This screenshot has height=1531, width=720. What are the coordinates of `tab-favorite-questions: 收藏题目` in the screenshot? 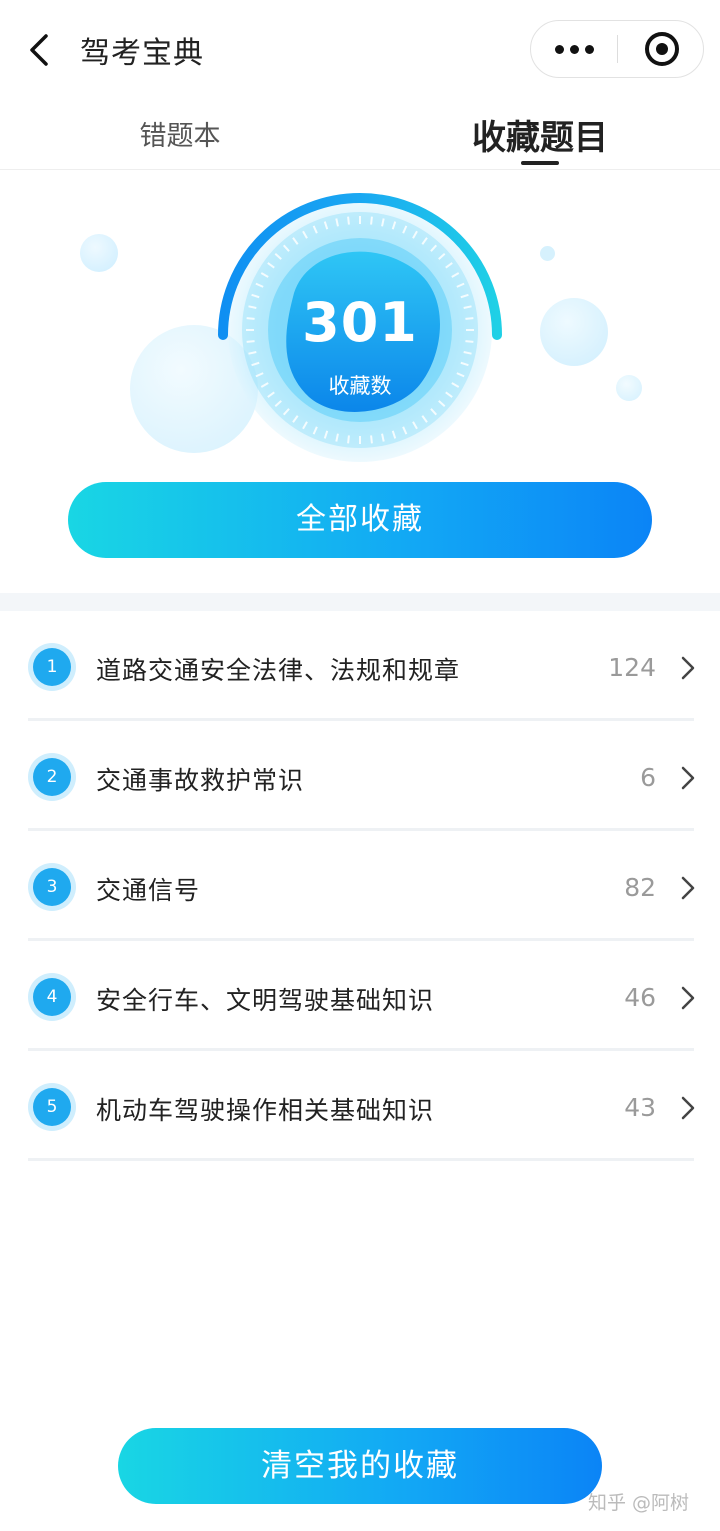 It's located at (540, 135).